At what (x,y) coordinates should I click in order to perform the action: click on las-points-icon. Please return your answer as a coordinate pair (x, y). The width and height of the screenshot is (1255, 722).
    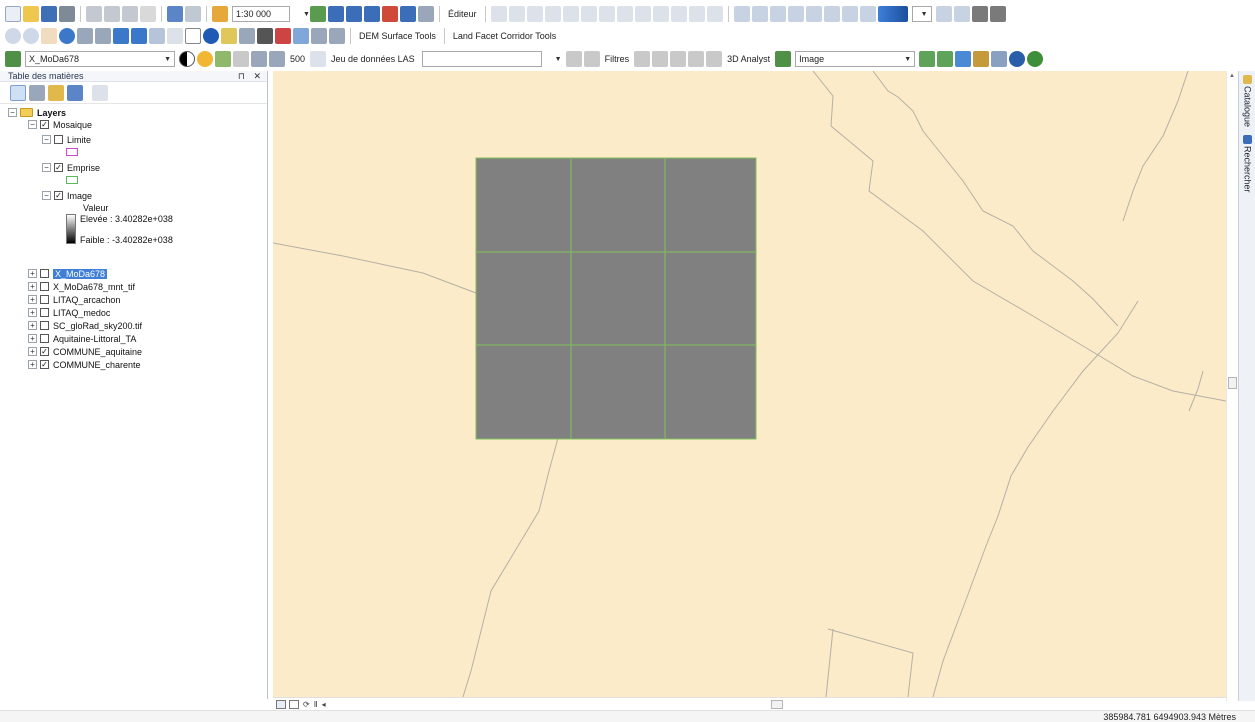
    Looking at the image, I should click on (573, 59).